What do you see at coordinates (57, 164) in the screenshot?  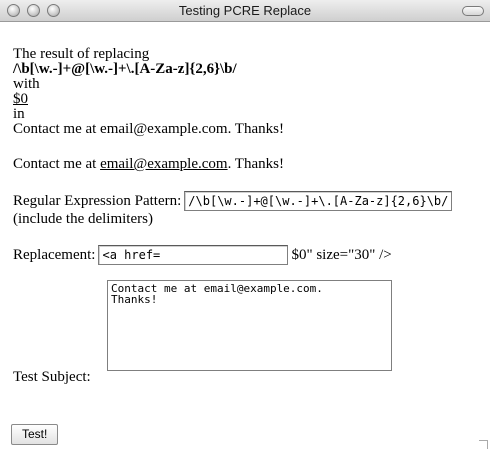 I see `output-before: Contact me at` at bounding box center [57, 164].